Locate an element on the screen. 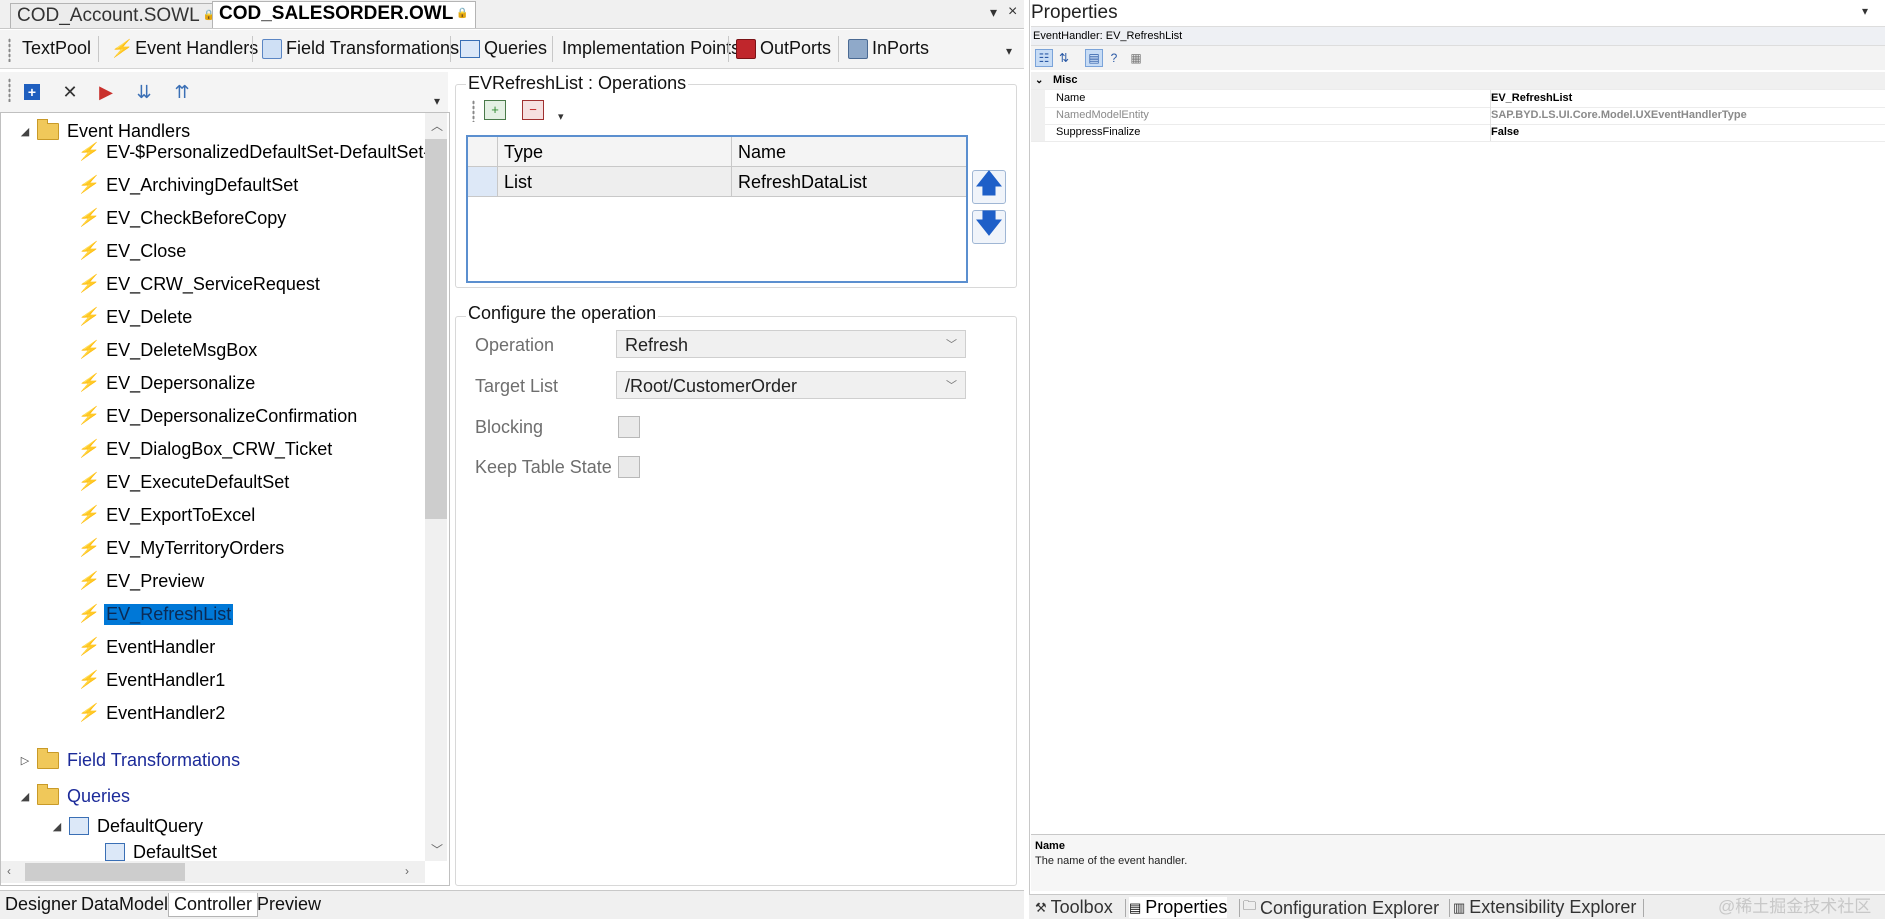 The height and width of the screenshot is (919, 1885). keep-table-state-checkbox is located at coordinates (629, 467).